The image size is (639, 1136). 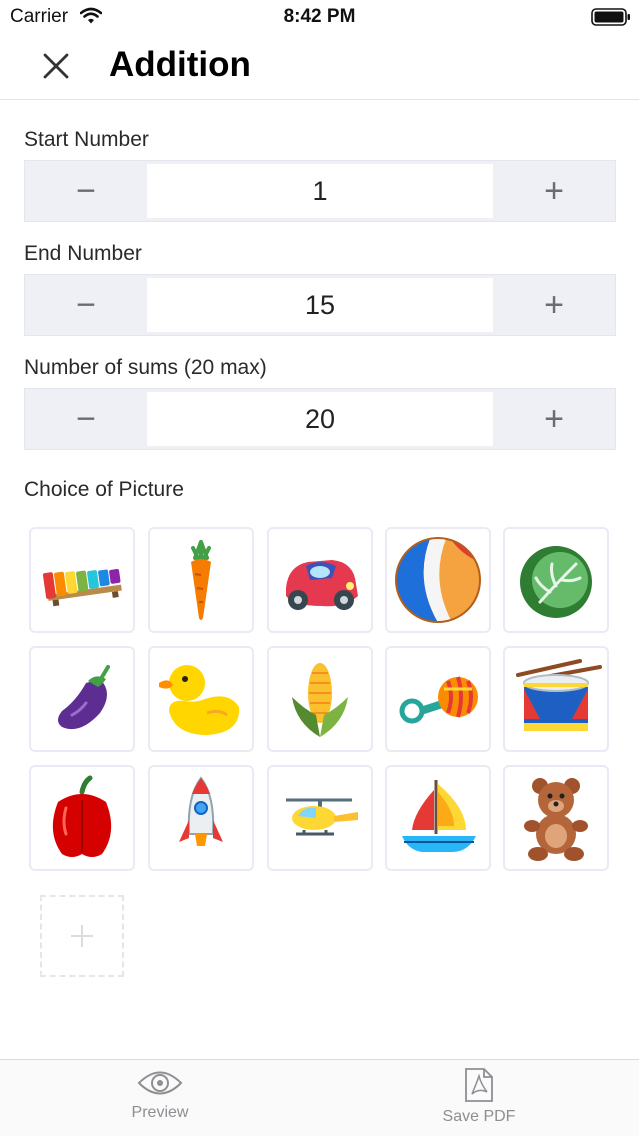 What do you see at coordinates (145, 367) in the screenshot?
I see `number-of-sums-label: Number of sums (20 max)` at bounding box center [145, 367].